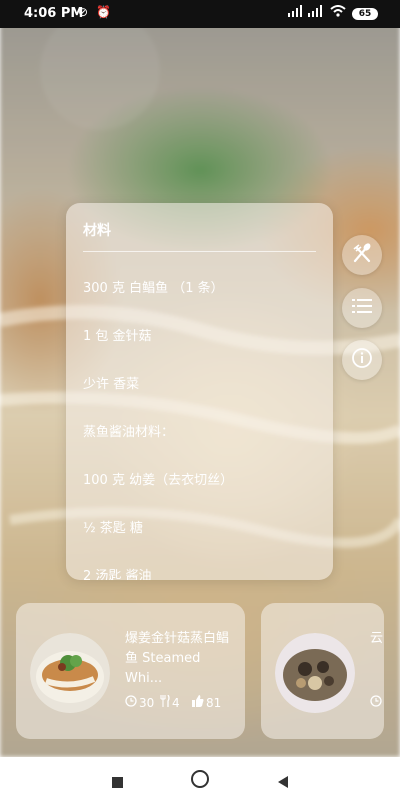 Image resolution: width=400 pixels, height=800 pixels. I want to click on alarm-icon: ⏰, so click(103, 12).